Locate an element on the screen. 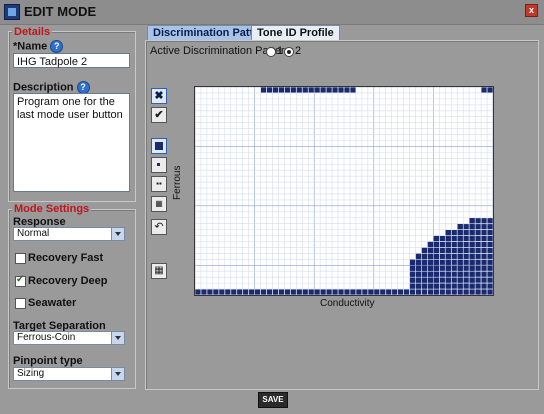 This screenshot has height=414, width=544. grid-toggle-icon: ▦ is located at coordinates (159, 271).